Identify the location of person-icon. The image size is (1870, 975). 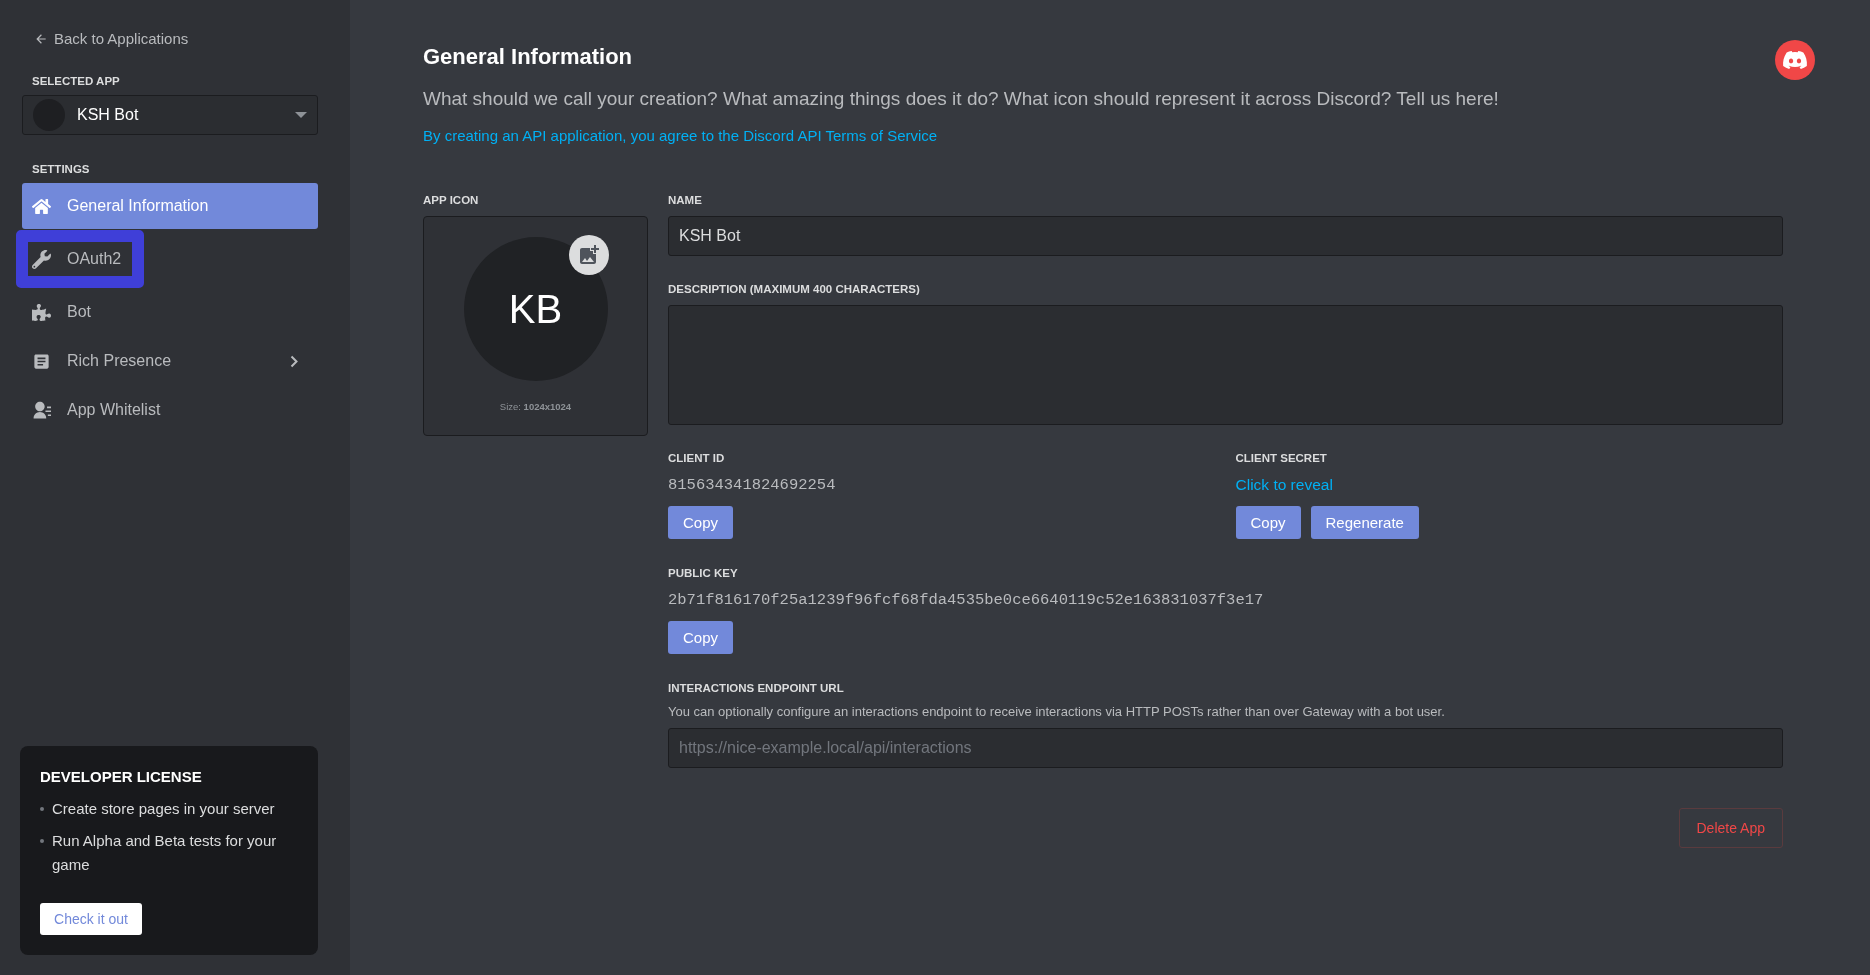
(41, 410).